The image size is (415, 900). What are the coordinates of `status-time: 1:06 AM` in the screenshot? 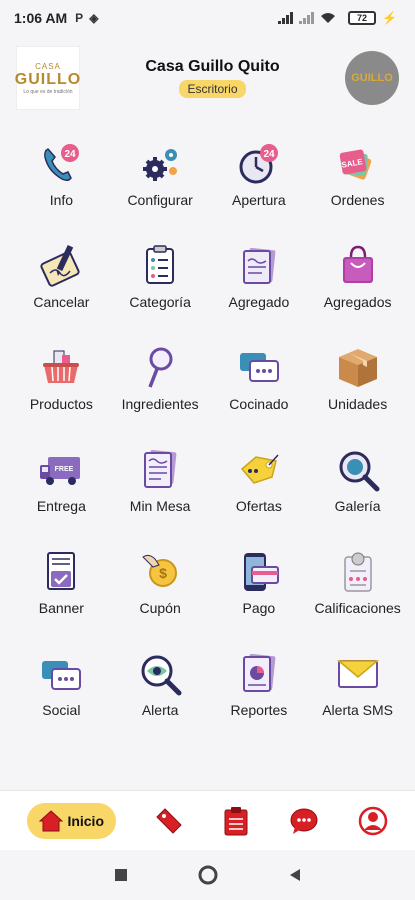 It's located at (41, 18).